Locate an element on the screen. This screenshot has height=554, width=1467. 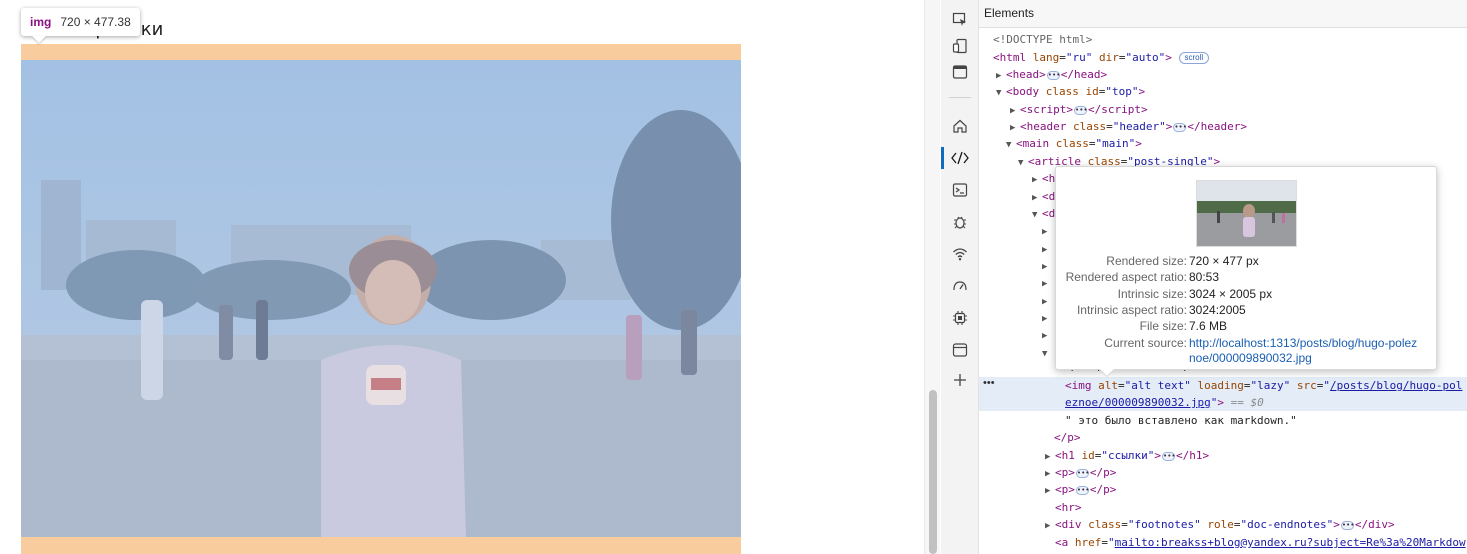
performance-gauge-icon is located at coordinates (960, 286).